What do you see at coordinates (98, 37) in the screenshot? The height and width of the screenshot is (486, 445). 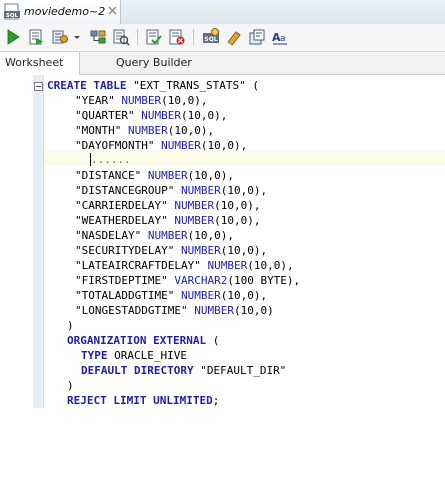 I see `explain-plan-icon` at bounding box center [98, 37].